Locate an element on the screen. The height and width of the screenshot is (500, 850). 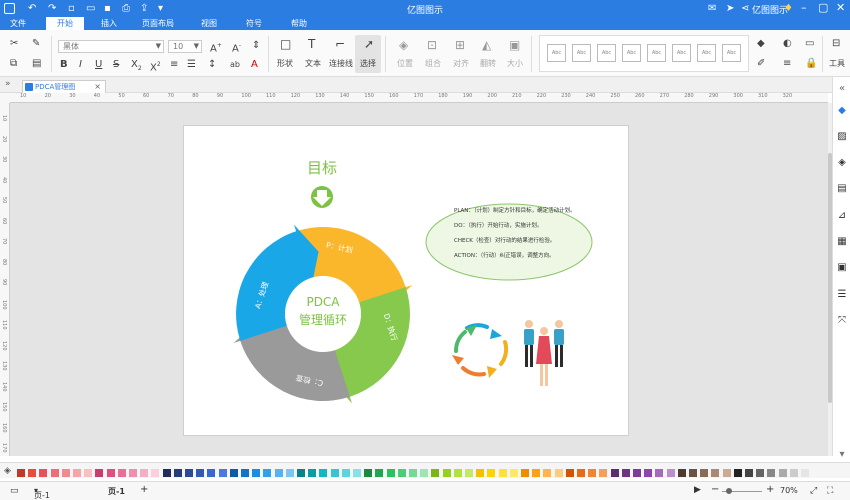
italic-icon: I is located at coordinates (80, 65).